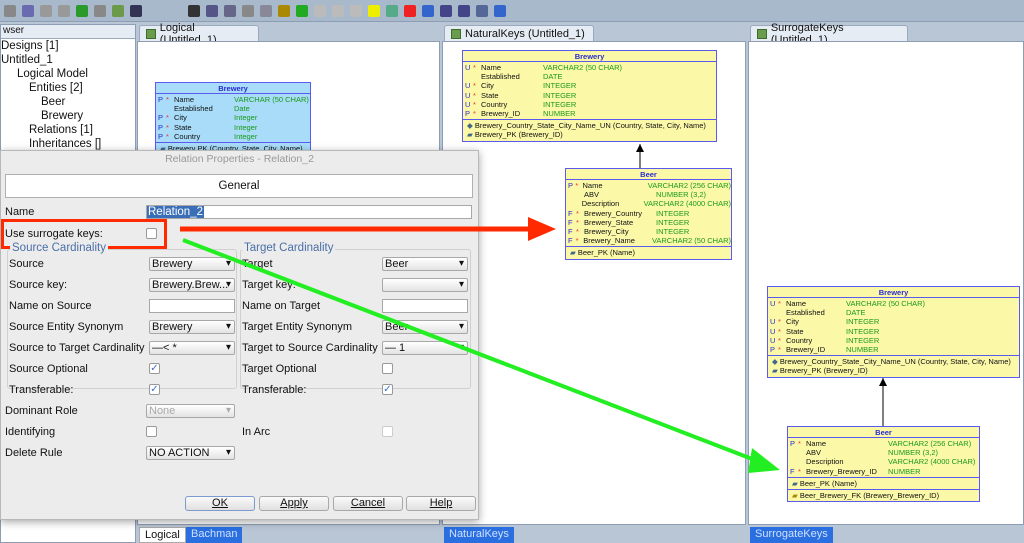 Image resolution: width=1024 pixels, height=543 pixels. Describe the element at coordinates (38, 285) in the screenshot. I see `source-key-label: Source key:` at that location.